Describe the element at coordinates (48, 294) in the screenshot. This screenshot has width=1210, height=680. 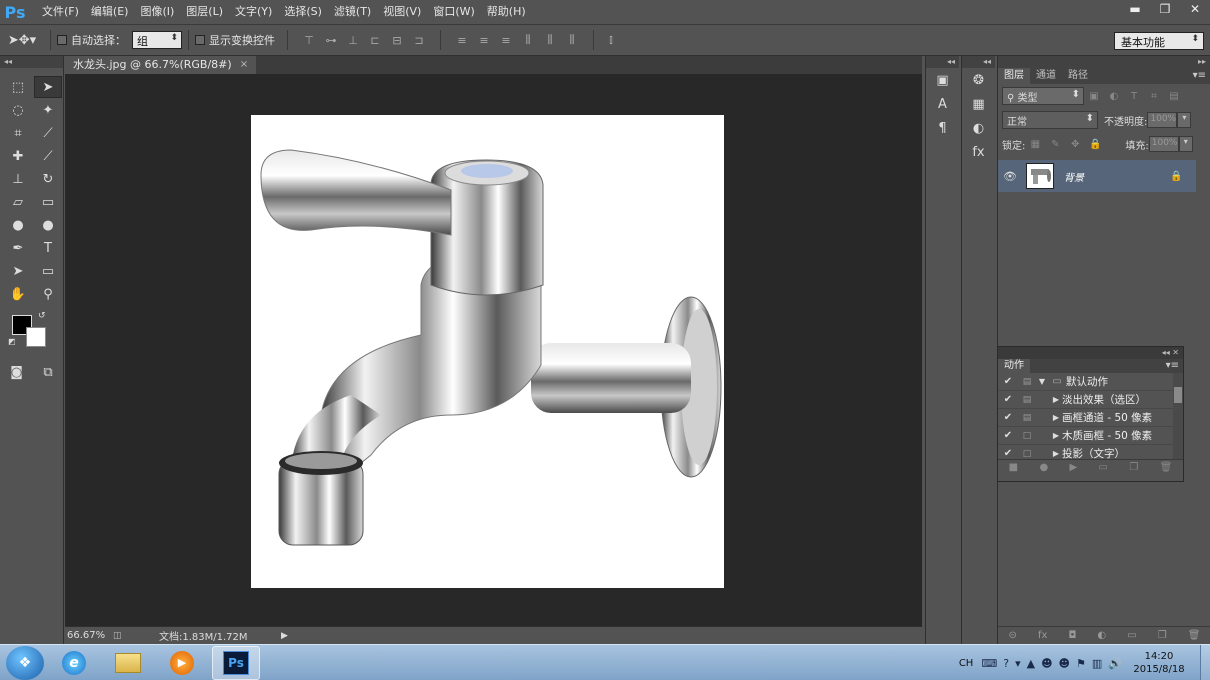
I see `zoom-tool-icon: ⚲` at that location.